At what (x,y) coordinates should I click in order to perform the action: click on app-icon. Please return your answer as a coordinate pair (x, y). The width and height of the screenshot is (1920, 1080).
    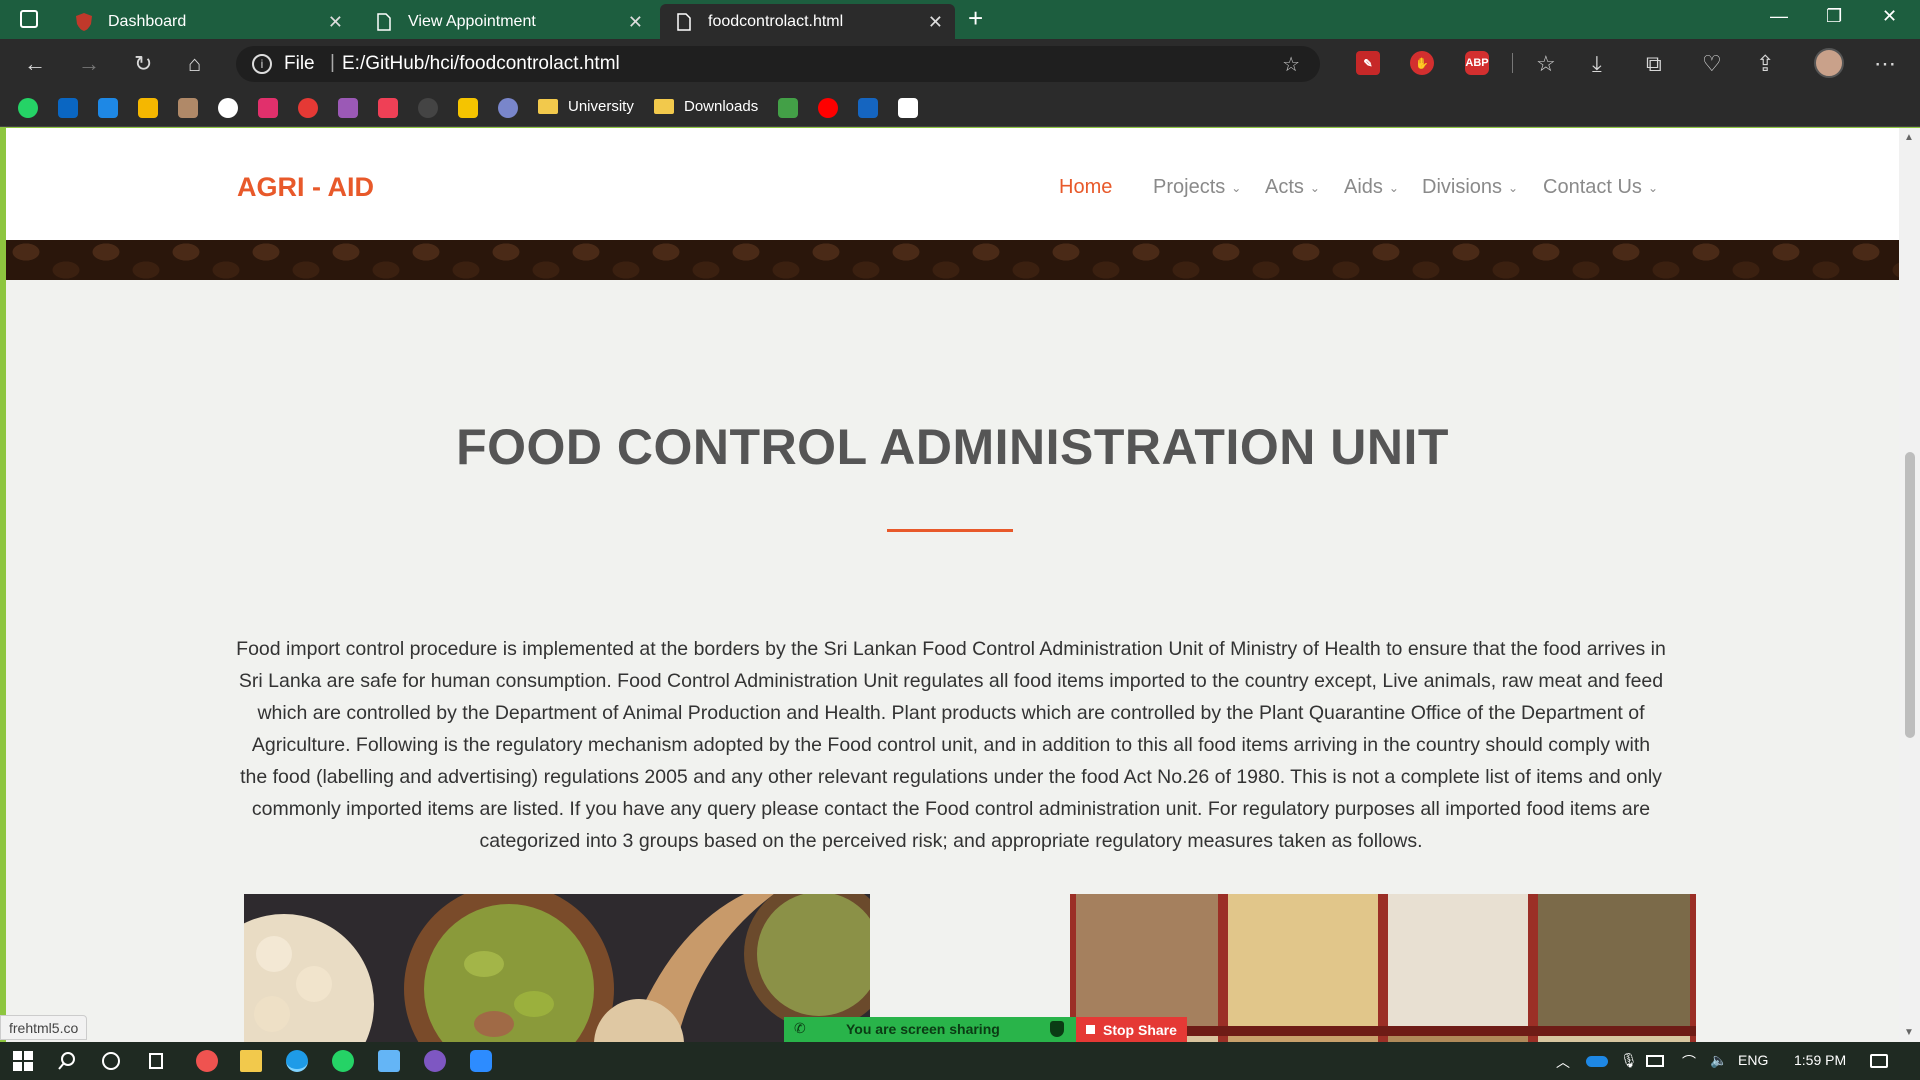
    Looking at the image, I should click on (207, 1061).